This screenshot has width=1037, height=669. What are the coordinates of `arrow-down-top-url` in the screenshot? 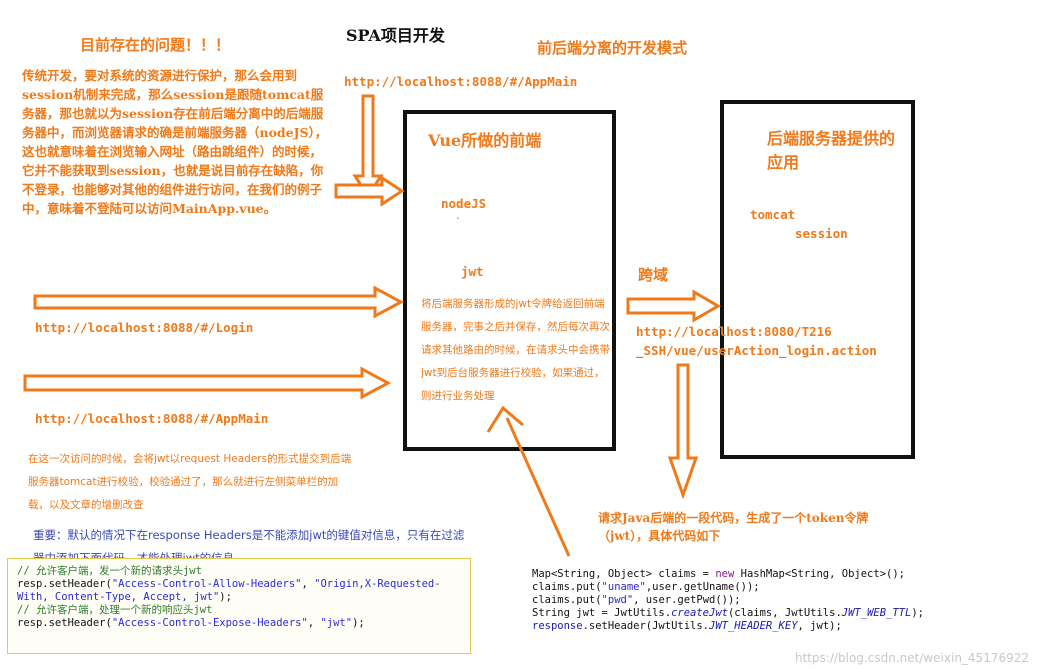 It's located at (368, 146).